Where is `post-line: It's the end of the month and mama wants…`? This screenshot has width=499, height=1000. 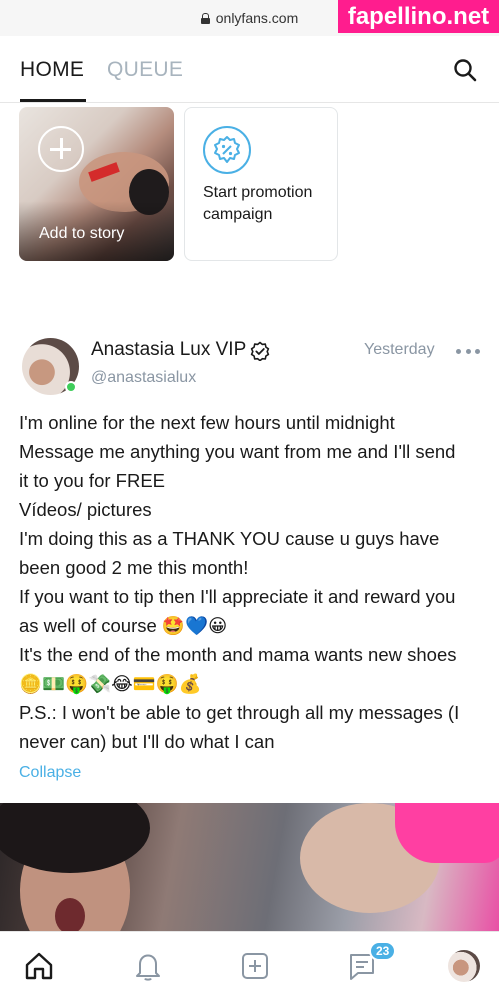
post-line: It's the end of the month and mama wants… is located at coordinates (238, 654).